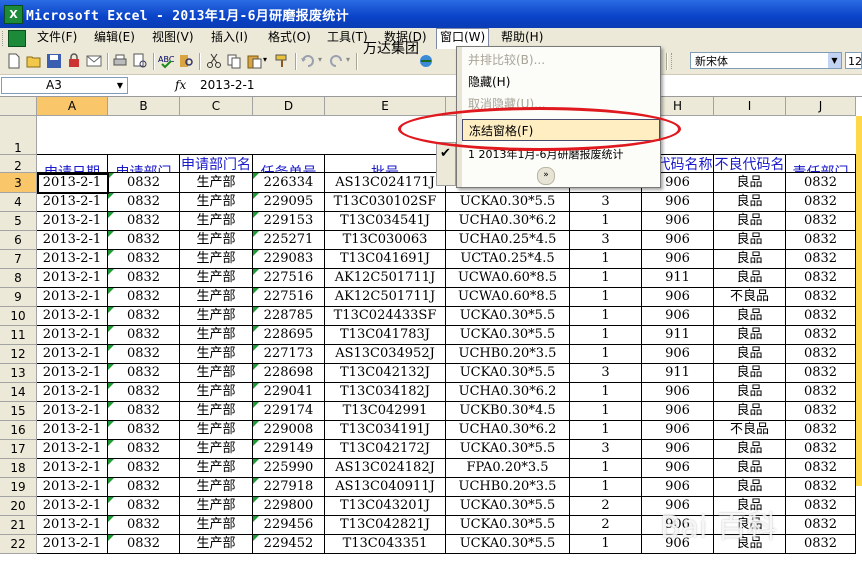  I want to click on data-cell: T13C034182J, so click(385, 392).